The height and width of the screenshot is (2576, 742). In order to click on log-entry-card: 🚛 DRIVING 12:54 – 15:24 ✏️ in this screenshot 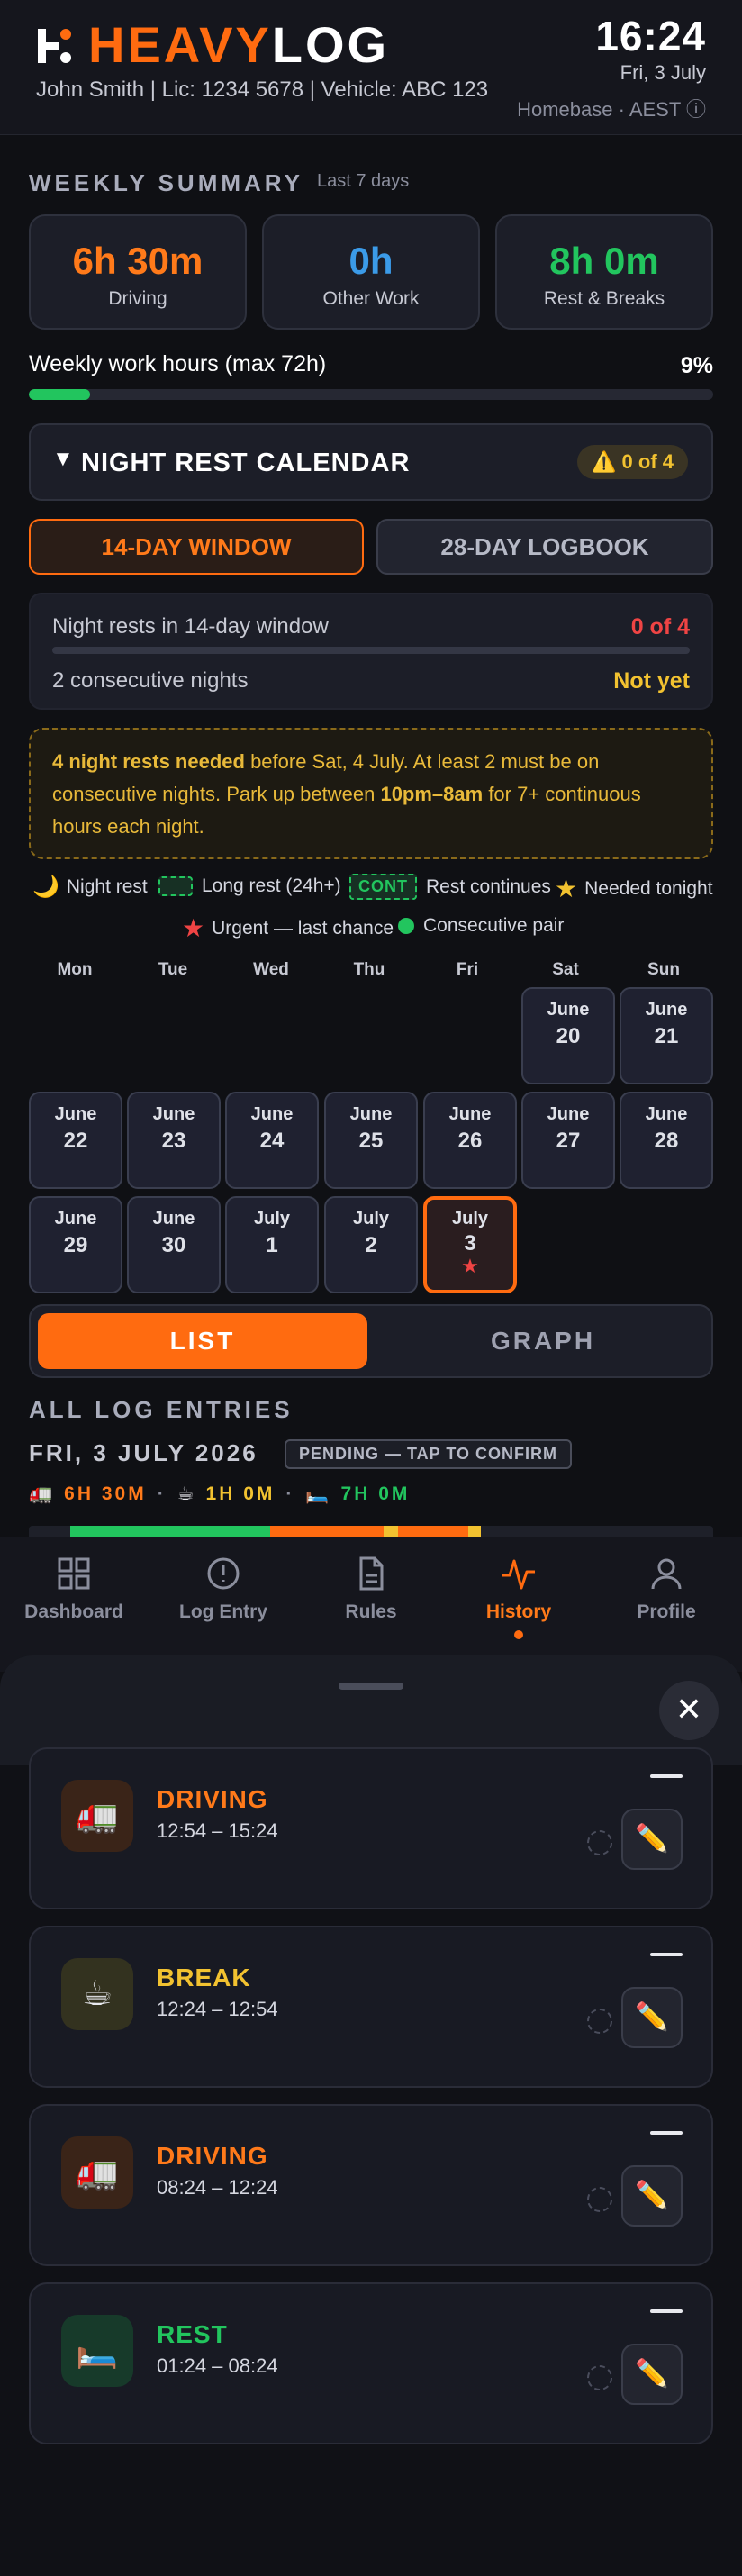, I will do `click(371, 1828)`.